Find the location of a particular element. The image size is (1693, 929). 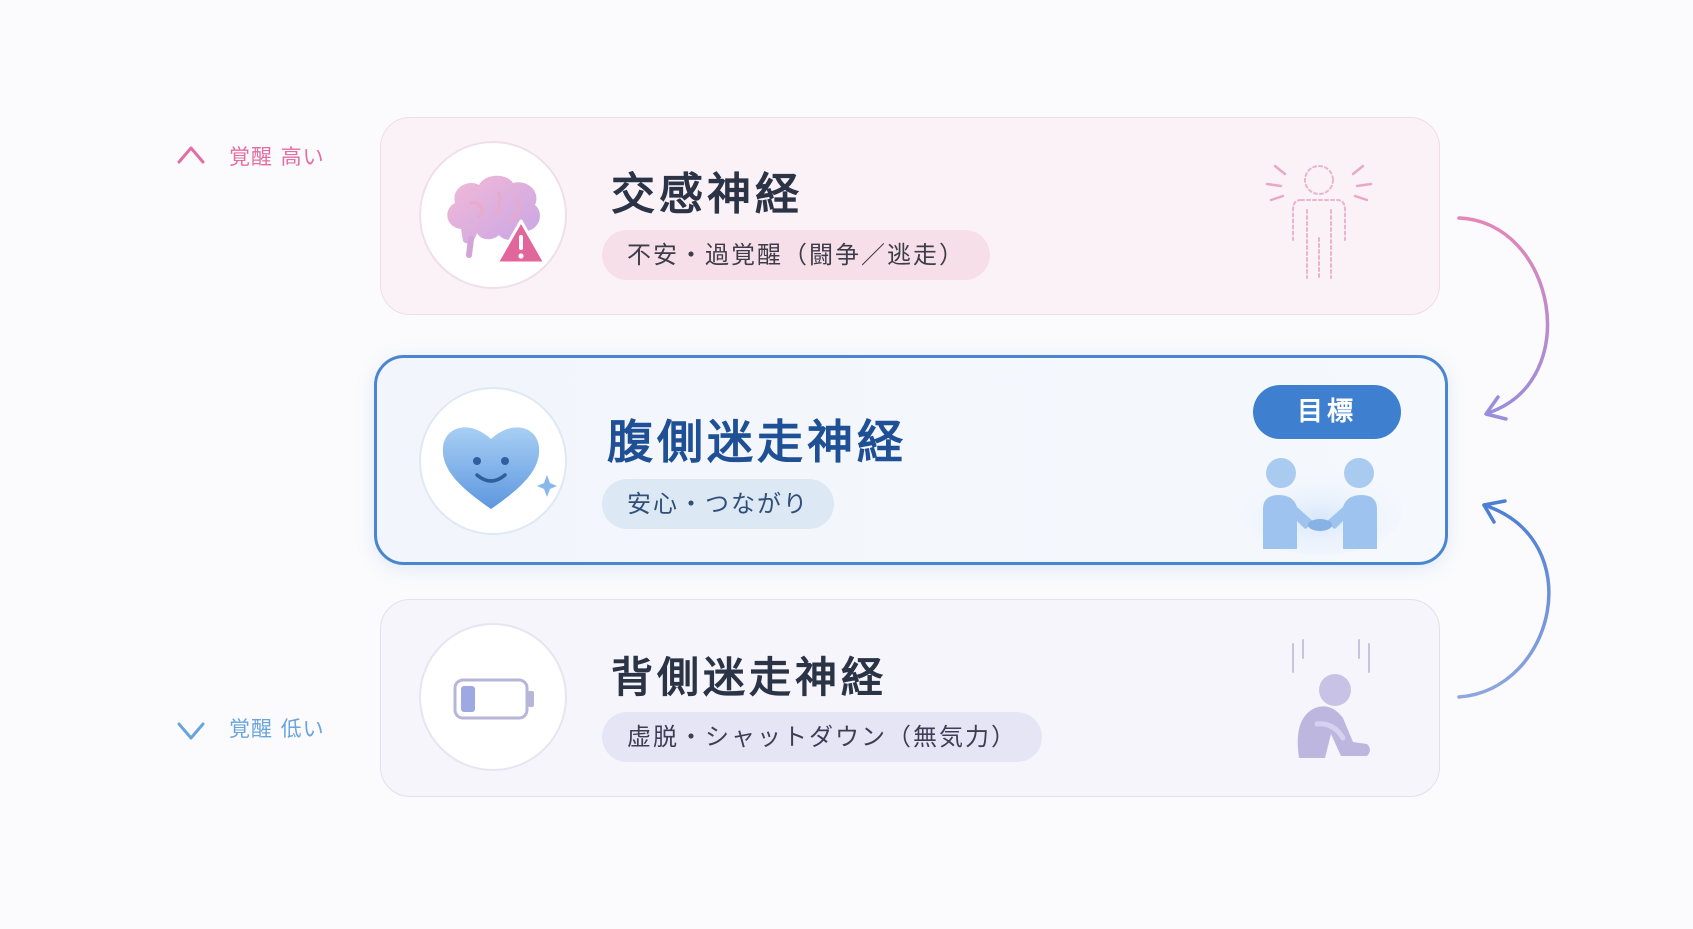

smiling-heart-icon is located at coordinates (499, 468).